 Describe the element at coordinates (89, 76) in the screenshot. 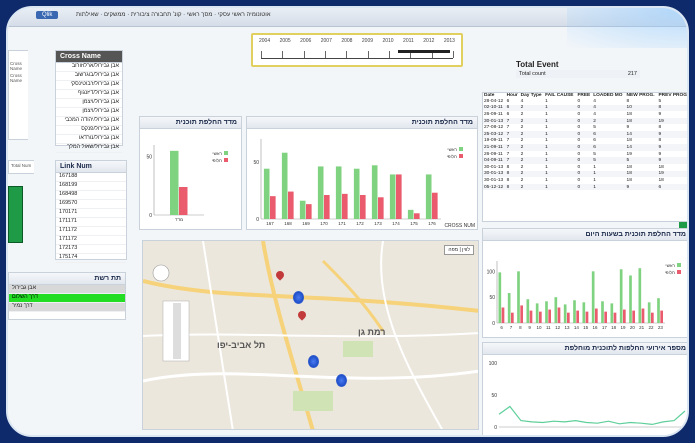

I see `cross-name-item: אבן גבירול/בוגרשוב` at that location.